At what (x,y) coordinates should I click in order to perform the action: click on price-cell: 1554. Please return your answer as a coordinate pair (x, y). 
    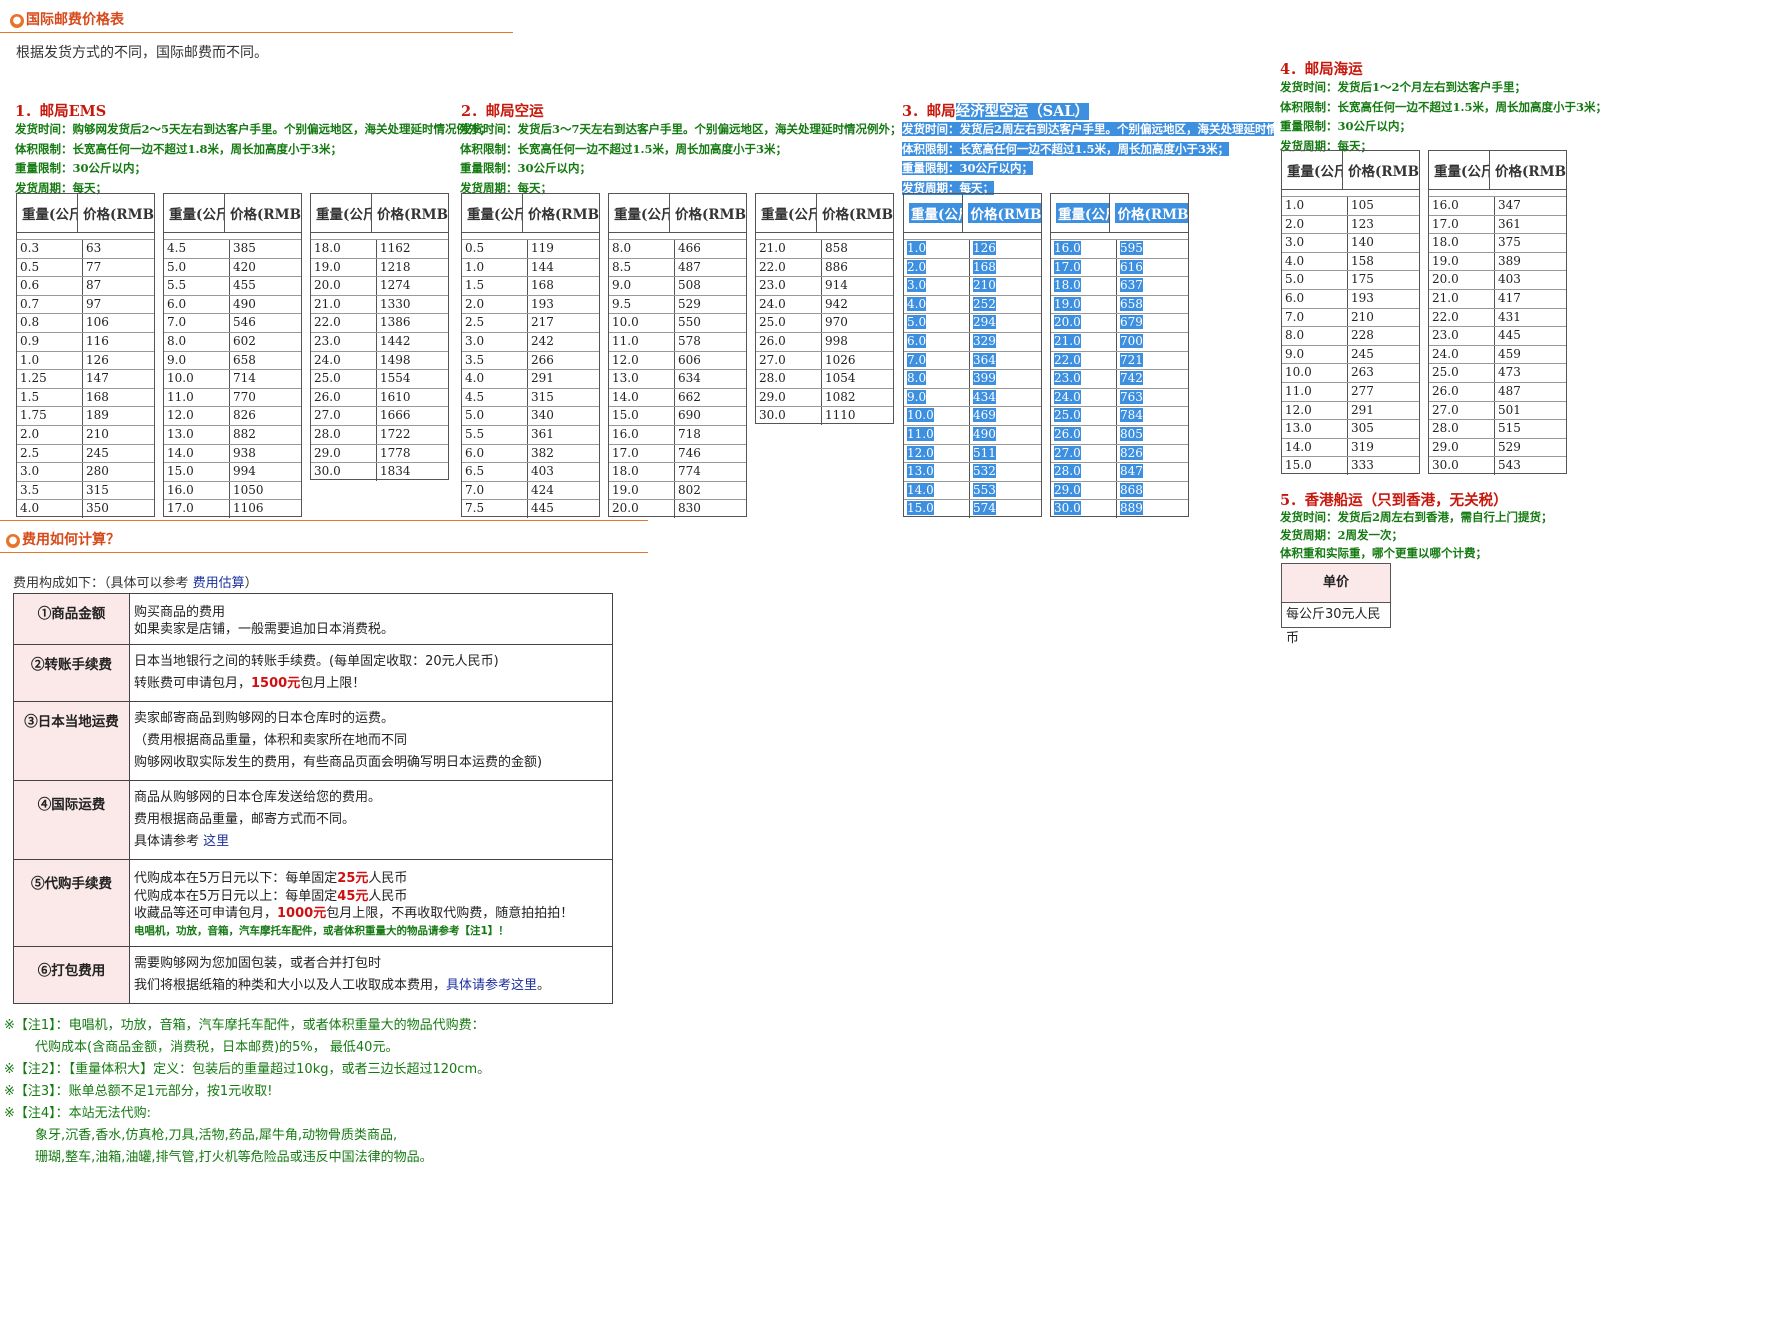
    Looking at the image, I should click on (395, 378).